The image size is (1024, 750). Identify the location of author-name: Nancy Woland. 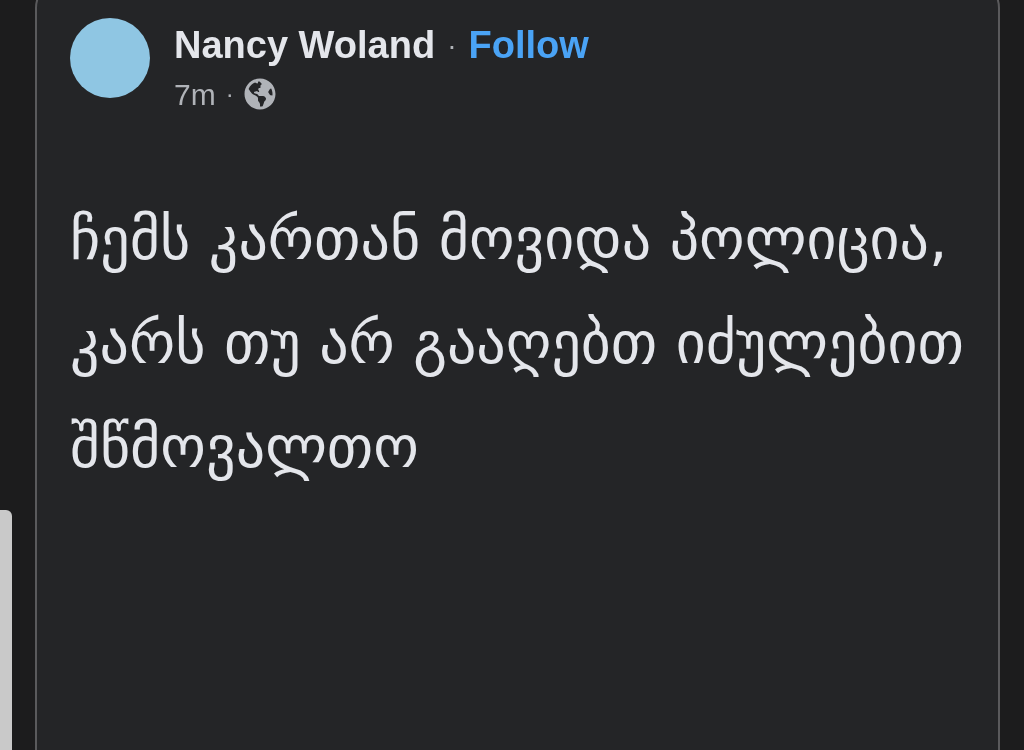
(305, 46).